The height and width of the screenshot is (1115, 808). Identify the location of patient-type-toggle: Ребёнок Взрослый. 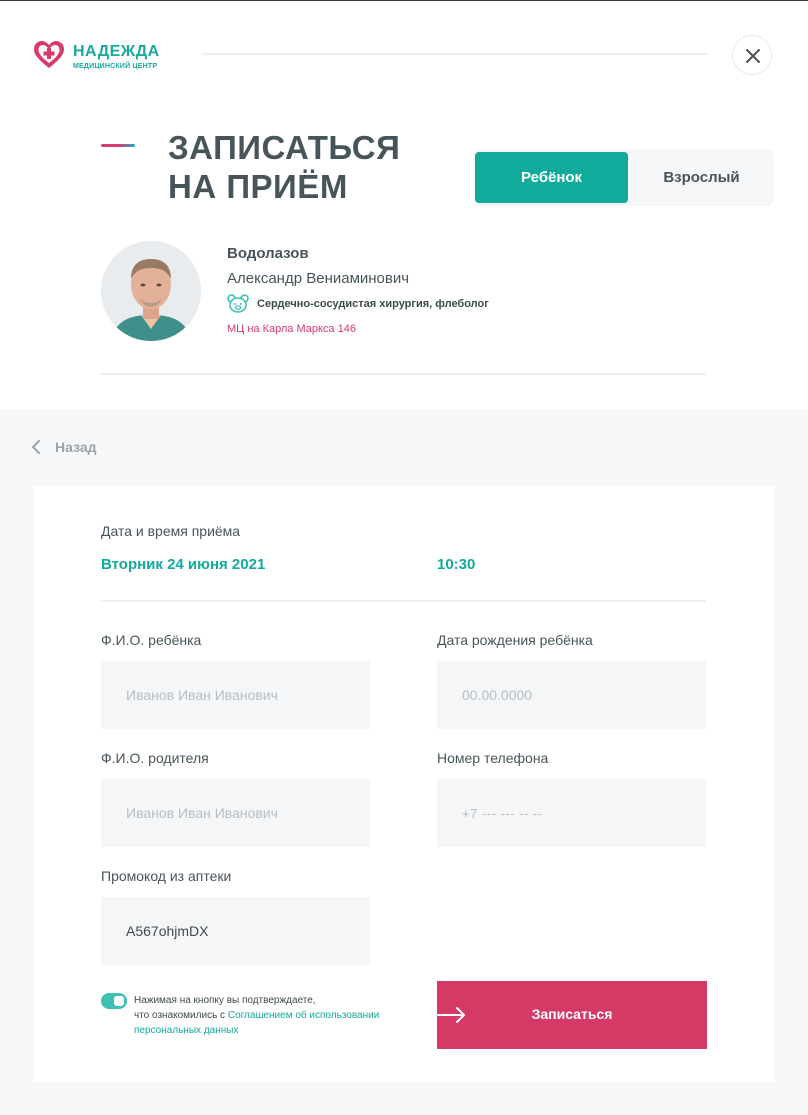
(624, 177).